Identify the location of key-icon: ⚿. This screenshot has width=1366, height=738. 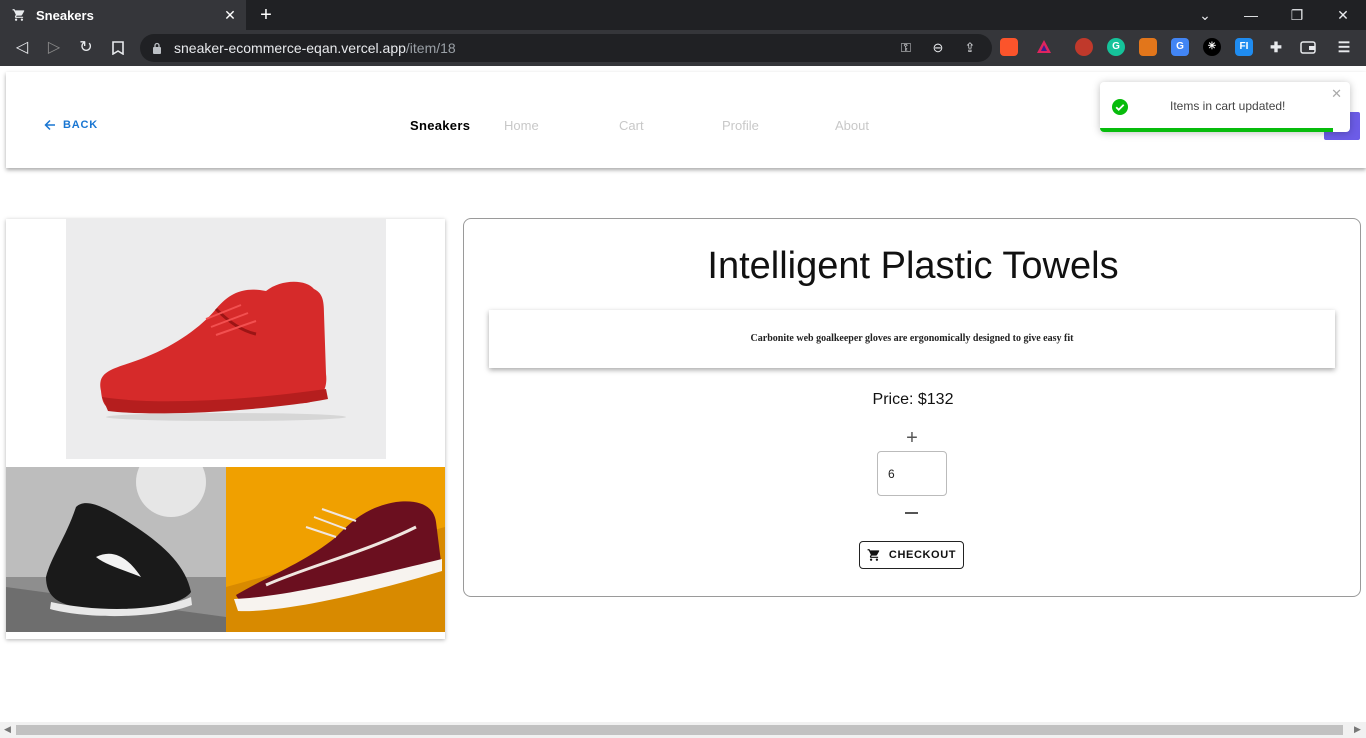
(906, 48).